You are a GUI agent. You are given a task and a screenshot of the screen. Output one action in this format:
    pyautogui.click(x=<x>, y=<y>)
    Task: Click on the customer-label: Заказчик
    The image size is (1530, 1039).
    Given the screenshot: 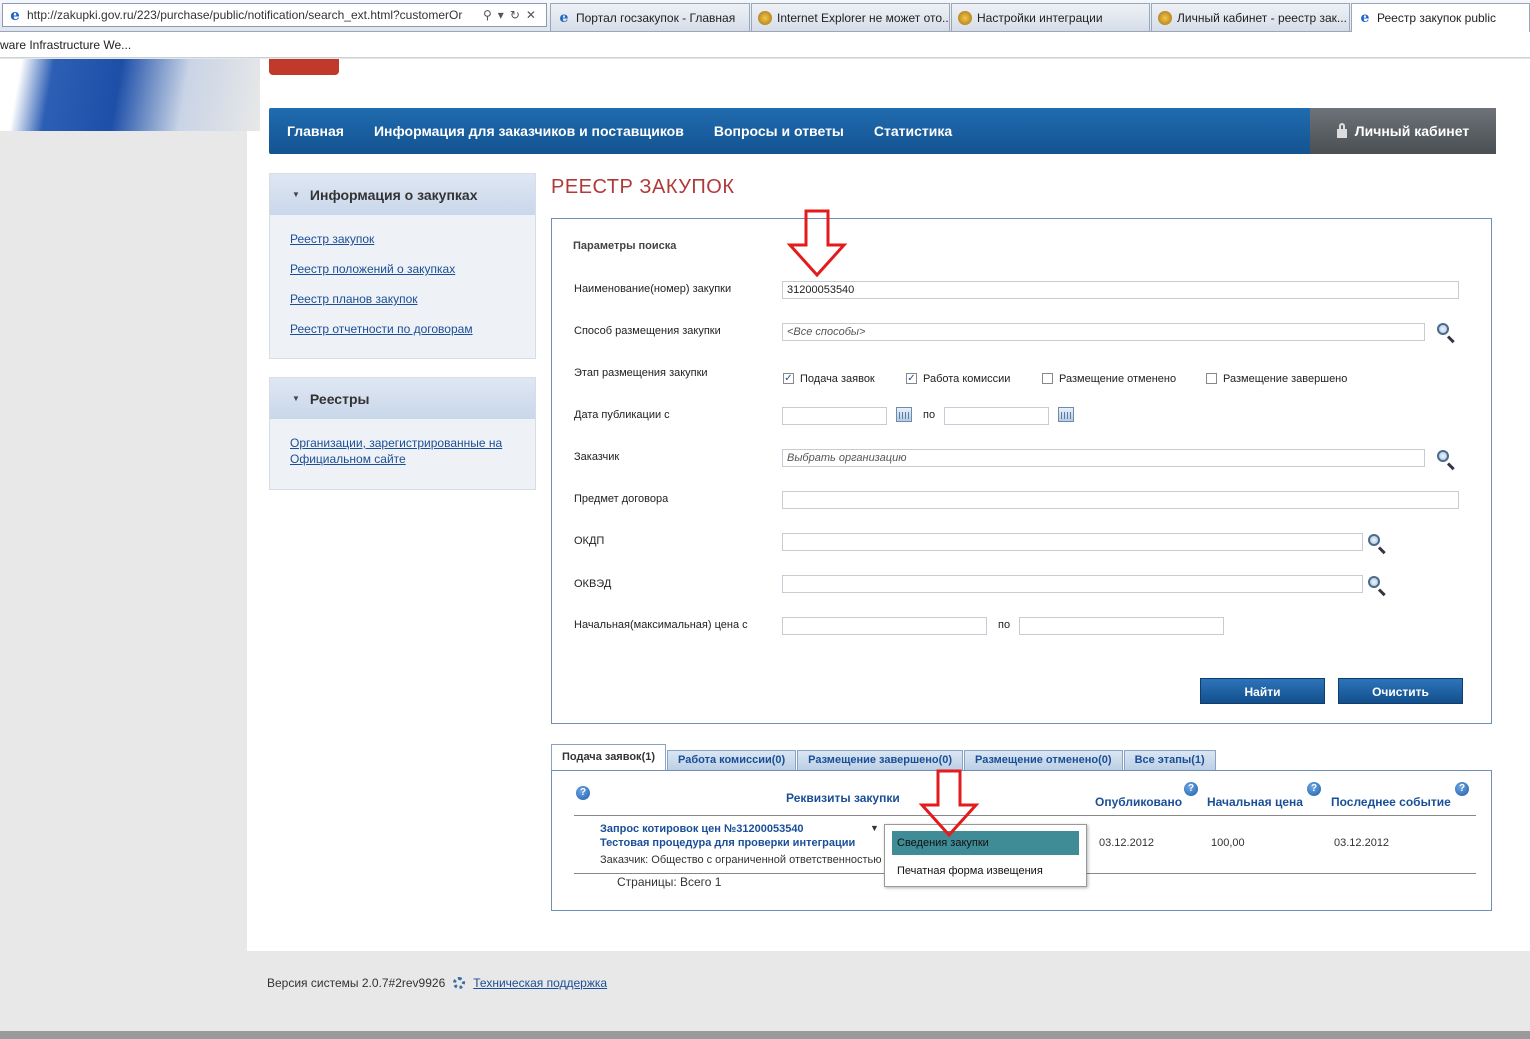 What is the action you would take?
    pyautogui.click(x=597, y=457)
    